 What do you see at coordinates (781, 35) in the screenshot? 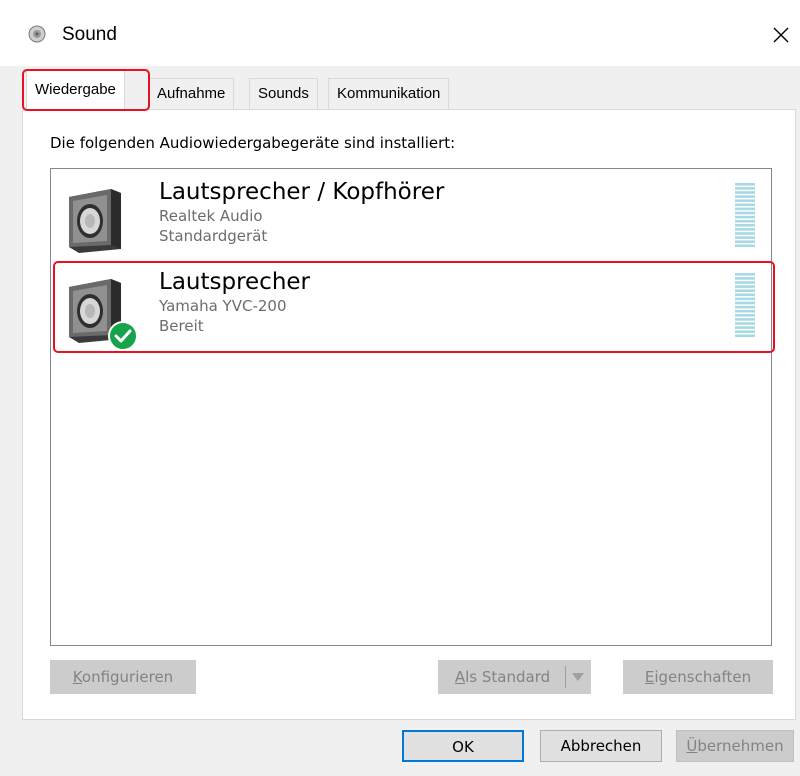
I see `close-icon` at bounding box center [781, 35].